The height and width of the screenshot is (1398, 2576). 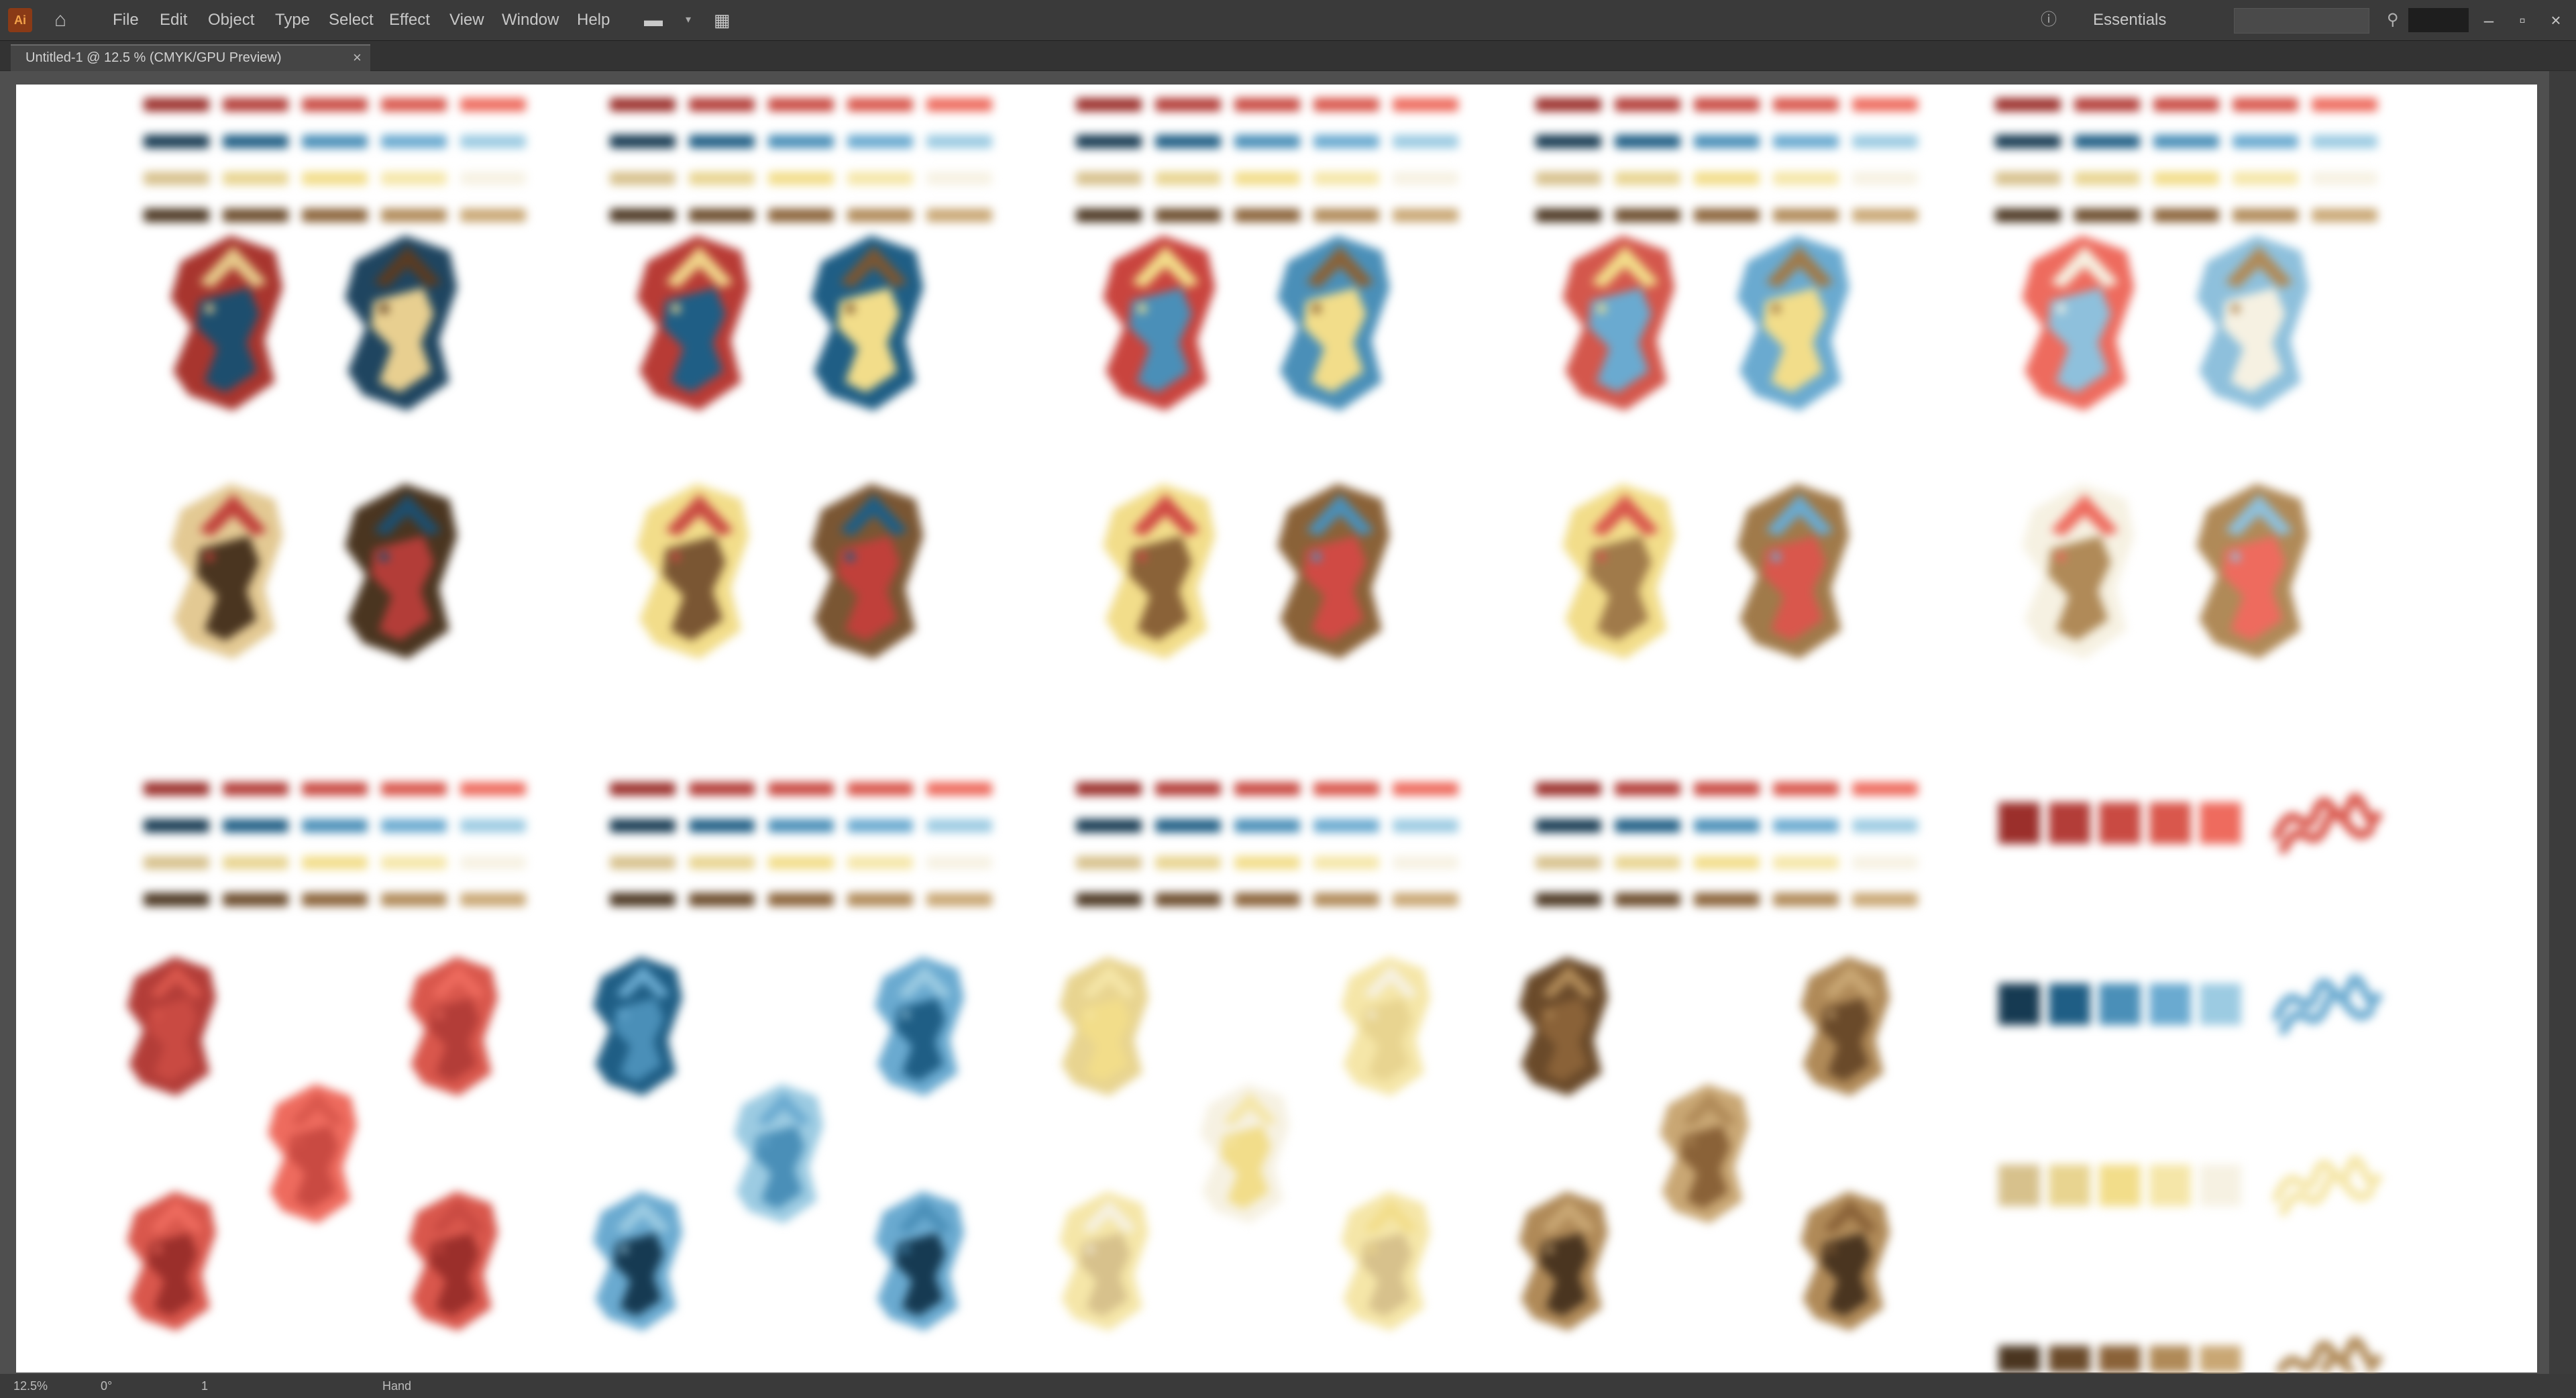 I want to click on legend-yellows-squiggle, so click(x=2327, y=1186).